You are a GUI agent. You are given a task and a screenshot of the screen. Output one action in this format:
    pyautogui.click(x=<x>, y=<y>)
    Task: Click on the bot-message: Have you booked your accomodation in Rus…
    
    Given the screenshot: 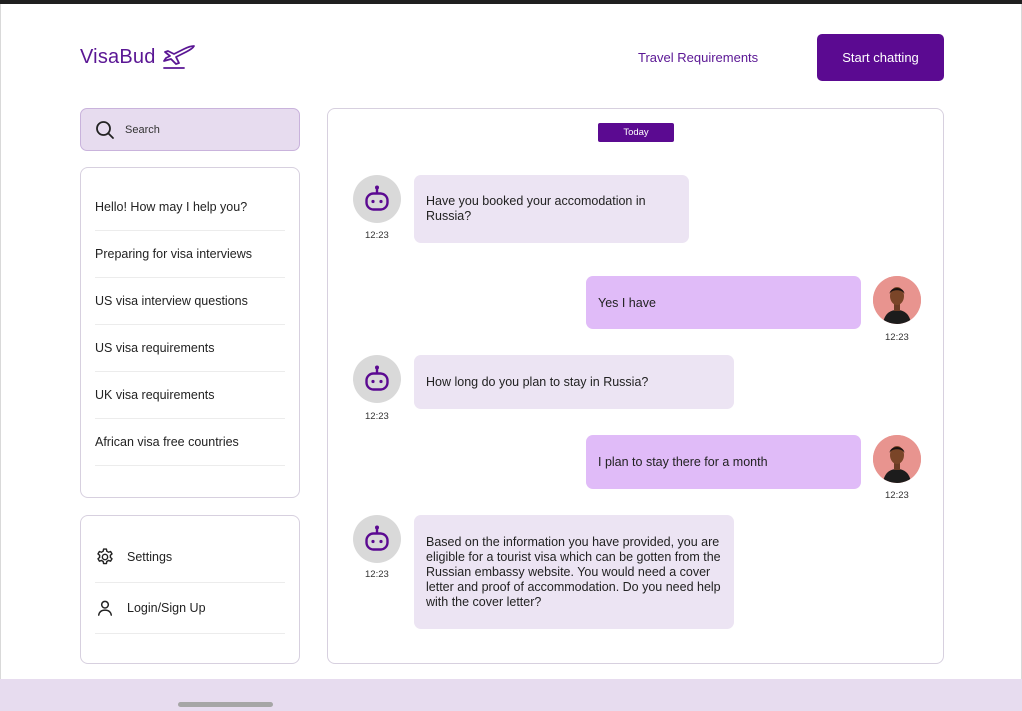 What is the action you would take?
    pyautogui.click(x=551, y=209)
    